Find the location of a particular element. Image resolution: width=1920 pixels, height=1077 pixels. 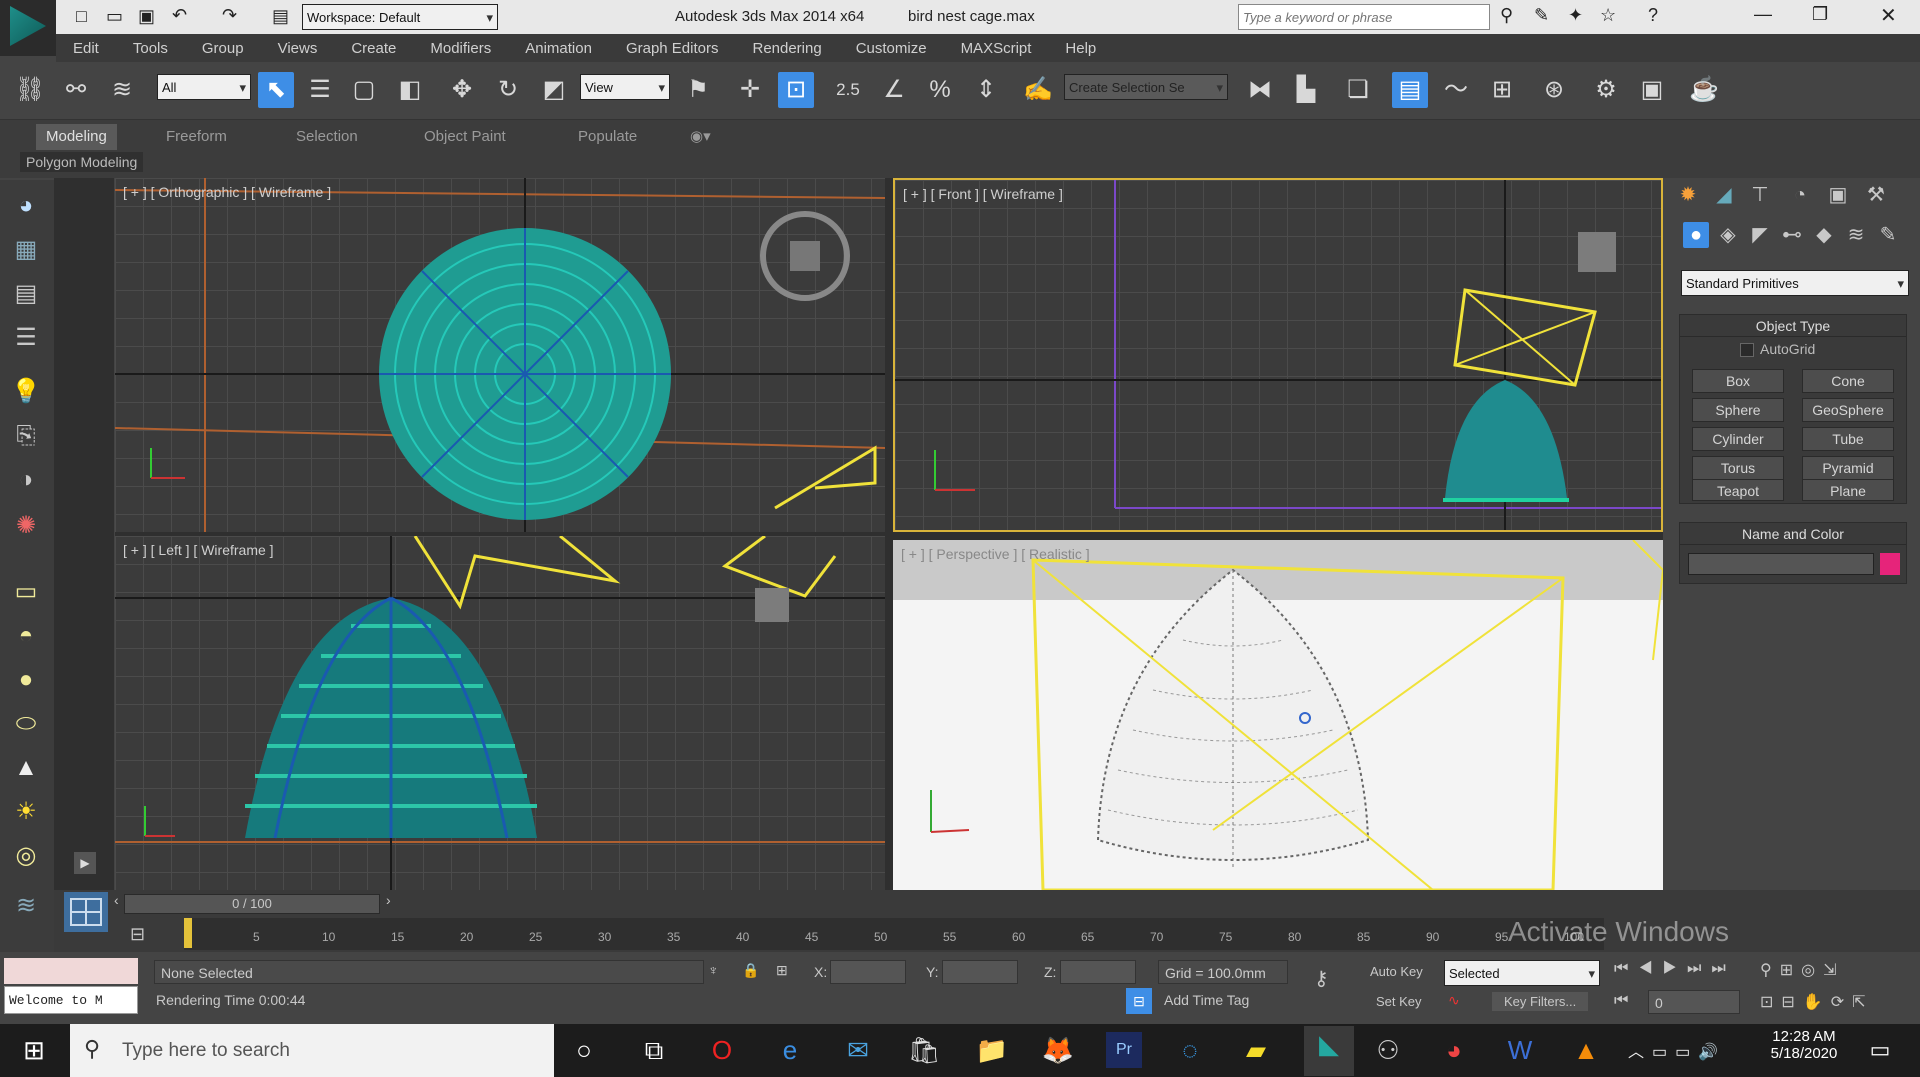

cone-button: Cone is located at coordinates (1848, 381).